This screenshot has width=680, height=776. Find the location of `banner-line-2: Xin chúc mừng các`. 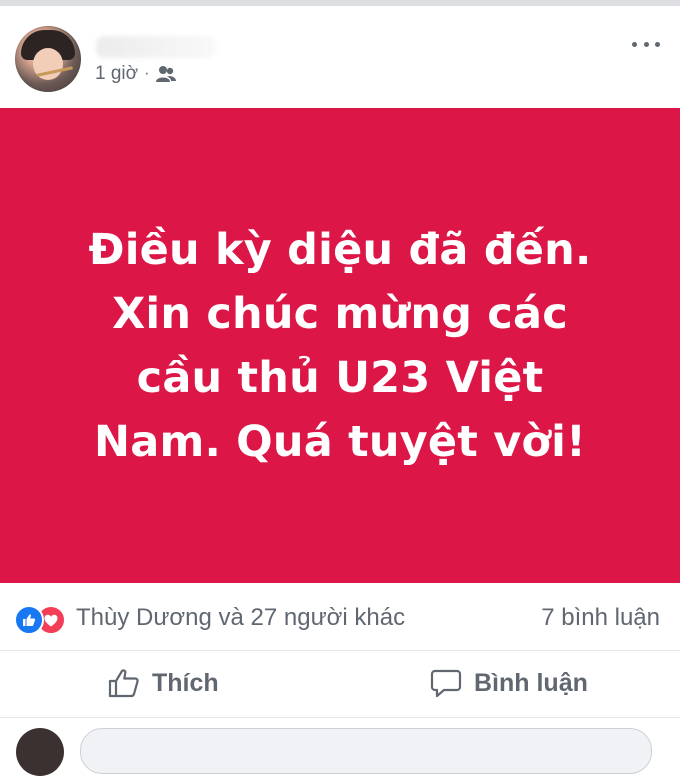

banner-line-2: Xin chúc mừng các is located at coordinates (340, 313).